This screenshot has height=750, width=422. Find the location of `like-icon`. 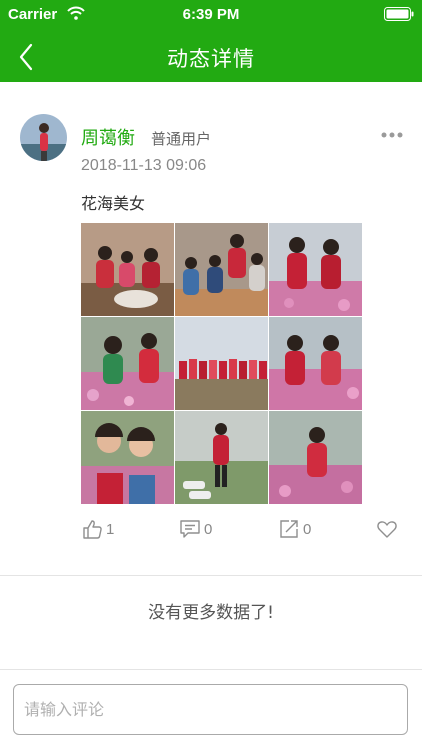

like-icon is located at coordinates (92, 529).